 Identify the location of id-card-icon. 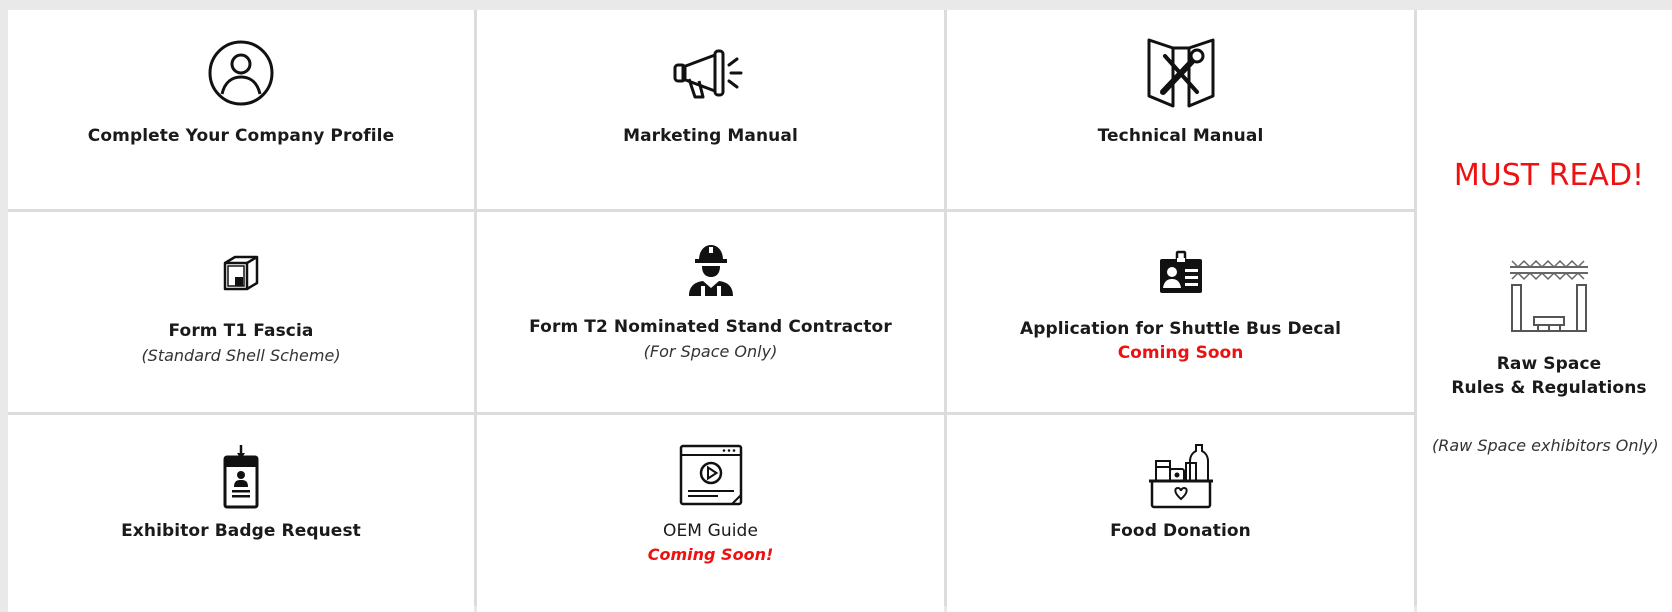
(1180, 273).